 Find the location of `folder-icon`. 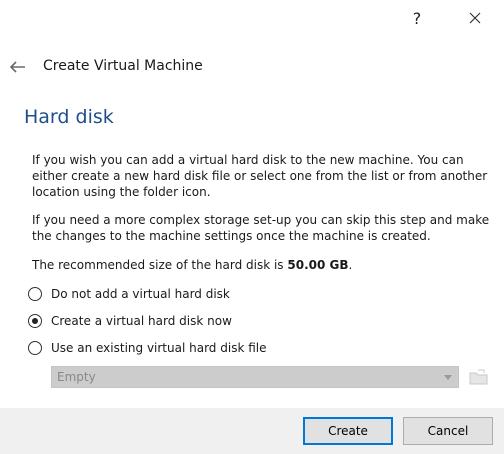

folder-icon is located at coordinates (478, 377).